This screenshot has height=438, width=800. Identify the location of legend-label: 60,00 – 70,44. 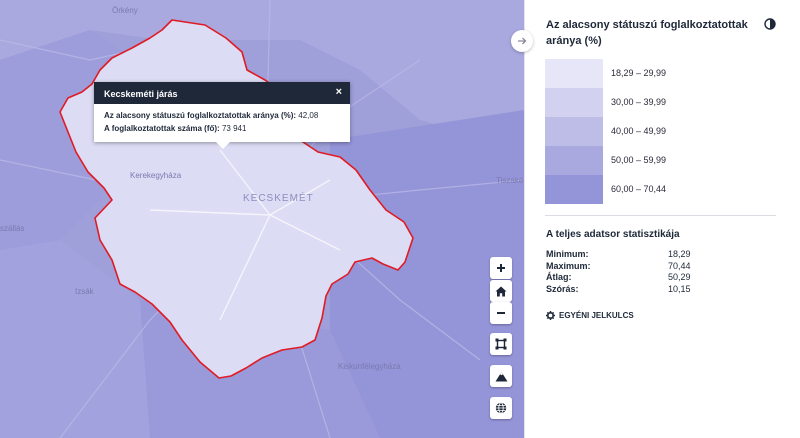
(639, 189).